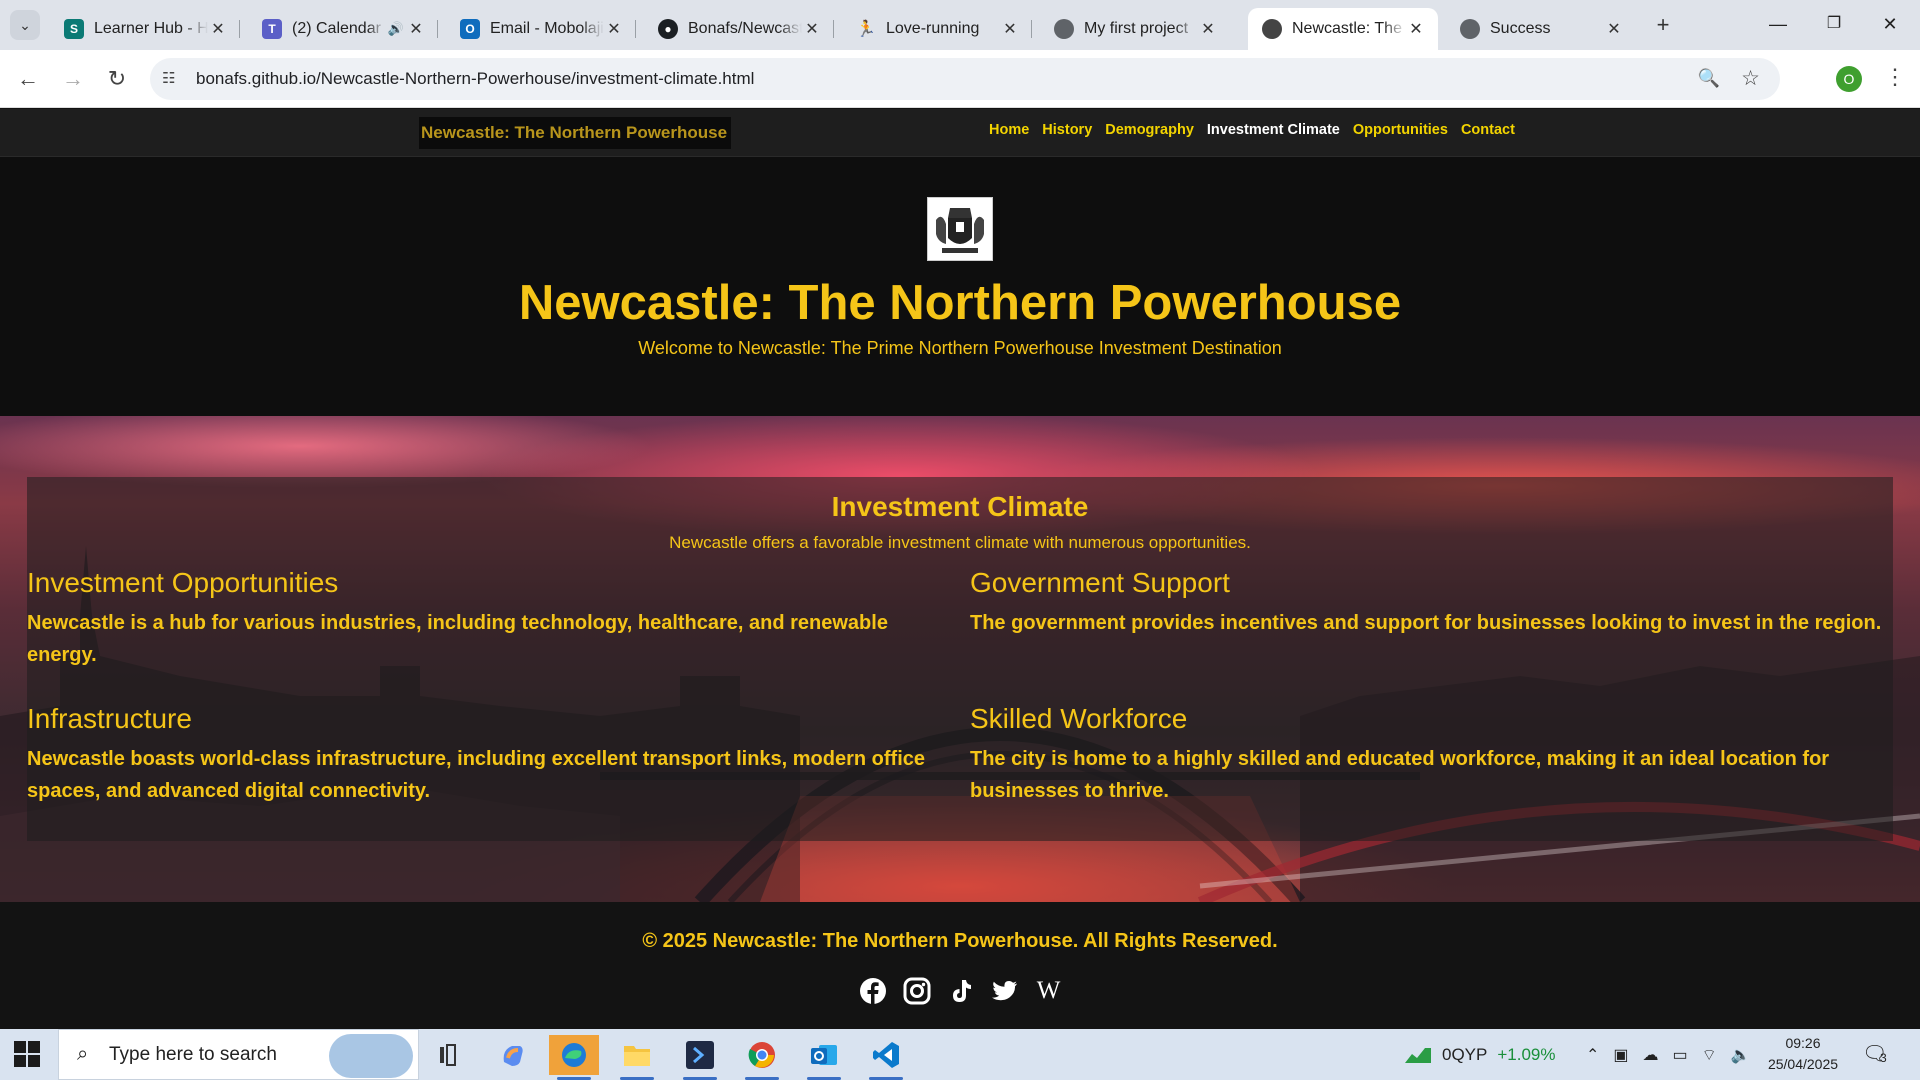 The height and width of the screenshot is (1080, 1920). Describe the element at coordinates (668, 29) in the screenshot. I see `github-icon: ●` at that location.